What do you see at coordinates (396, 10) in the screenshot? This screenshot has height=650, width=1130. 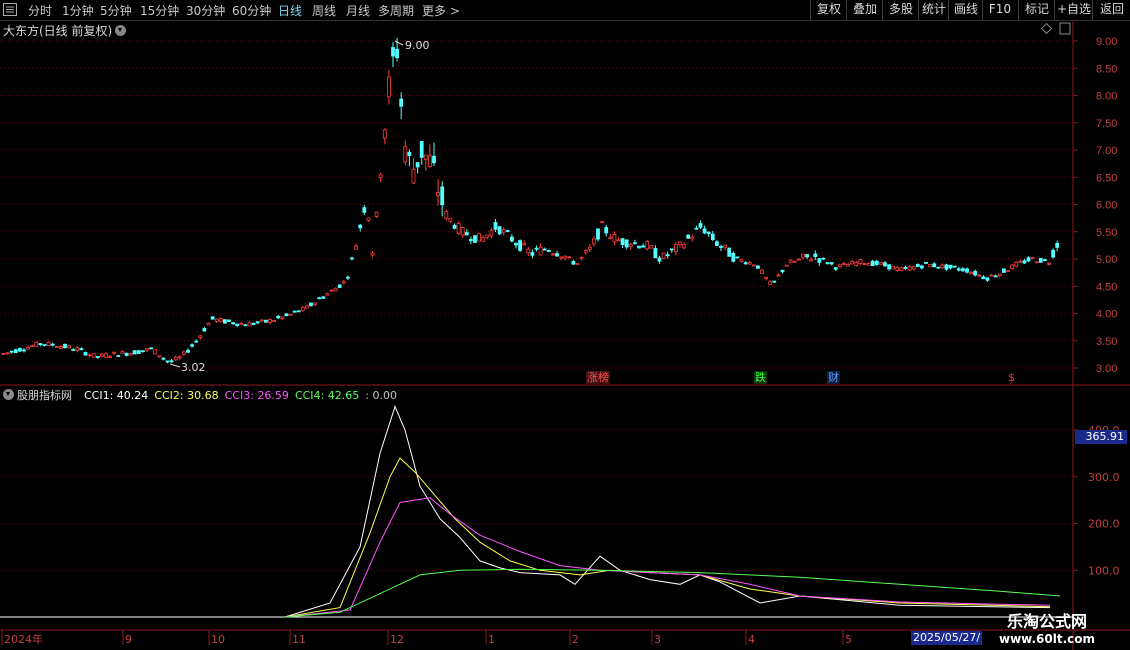 I see `period-tab-9: 多周期` at bounding box center [396, 10].